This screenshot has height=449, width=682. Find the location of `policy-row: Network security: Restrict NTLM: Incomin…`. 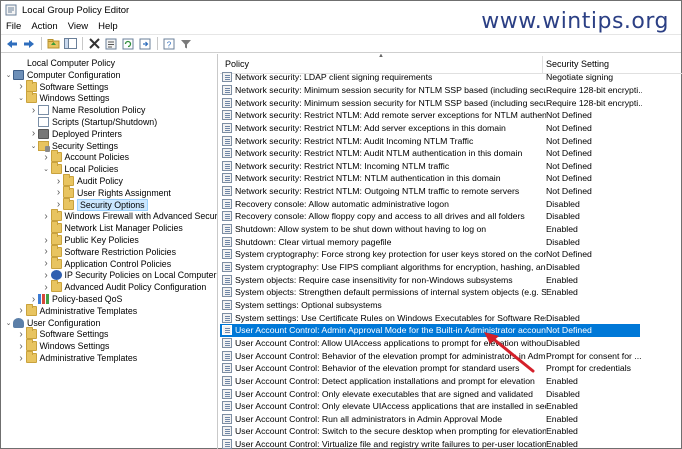

policy-row: Network security: Restrict NTLM: Incomin… is located at coordinates (430, 166).